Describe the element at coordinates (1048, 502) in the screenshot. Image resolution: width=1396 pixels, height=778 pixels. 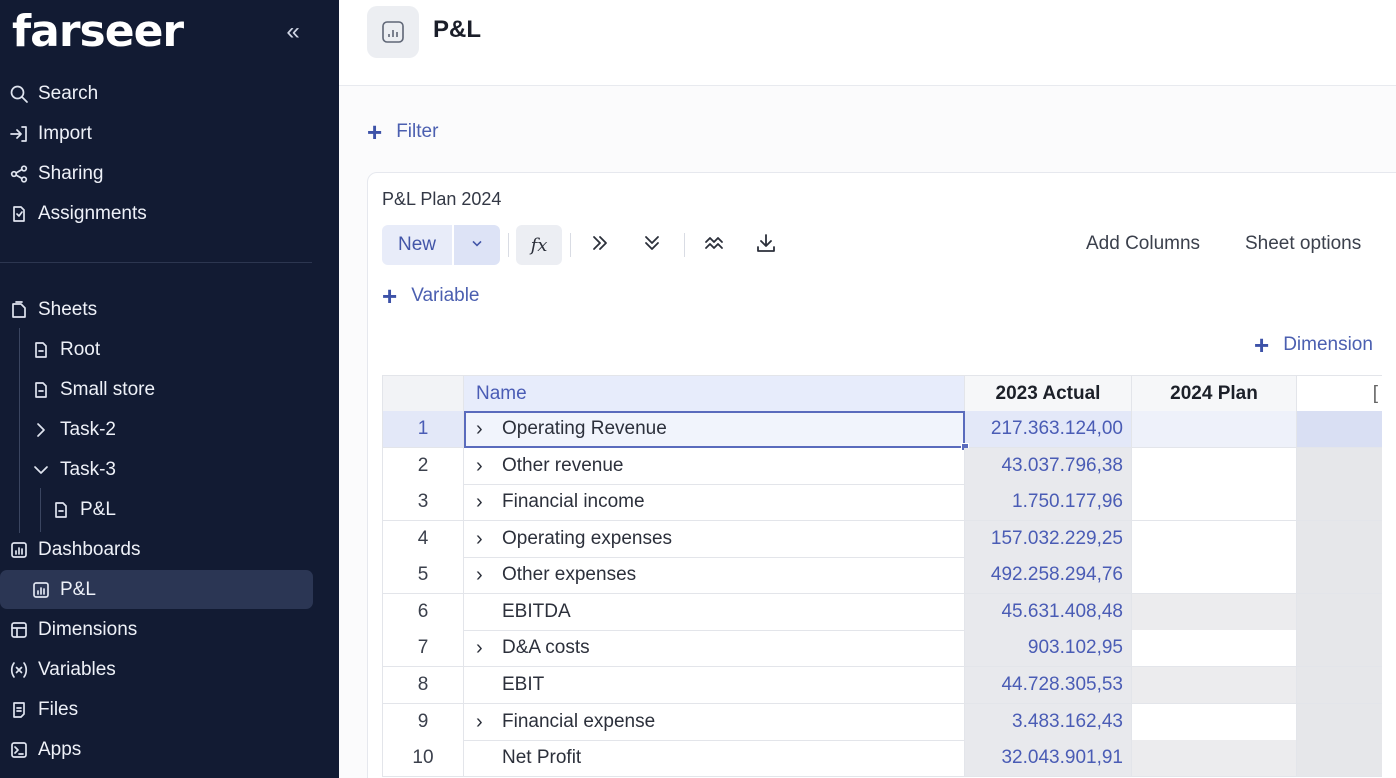
I see `actual-cell: 1.750.177,96` at that location.